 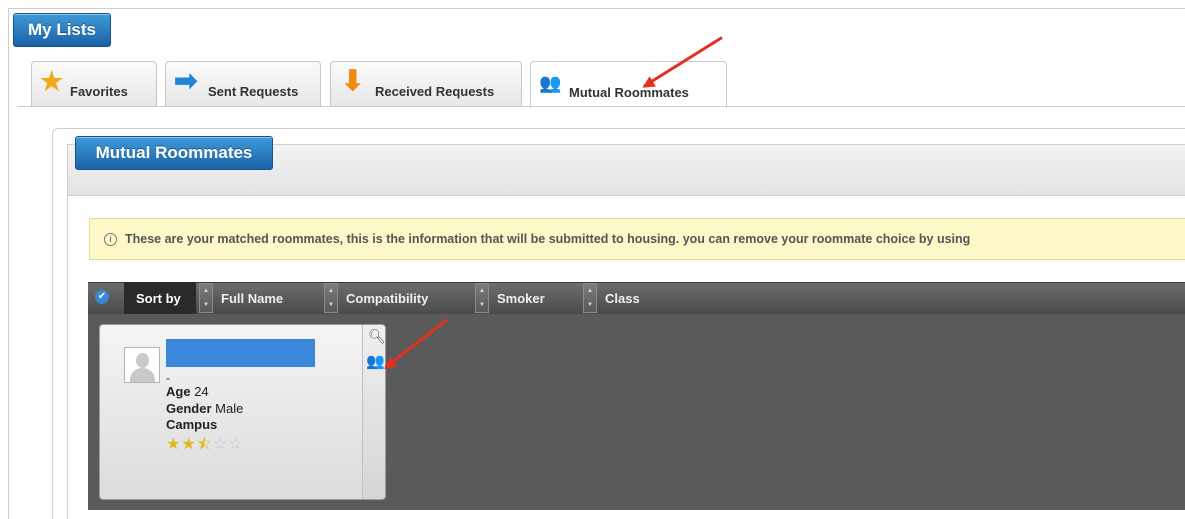 What do you see at coordinates (377, 336) in the screenshot?
I see `magnifier-icon: 🔍︎` at bounding box center [377, 336].